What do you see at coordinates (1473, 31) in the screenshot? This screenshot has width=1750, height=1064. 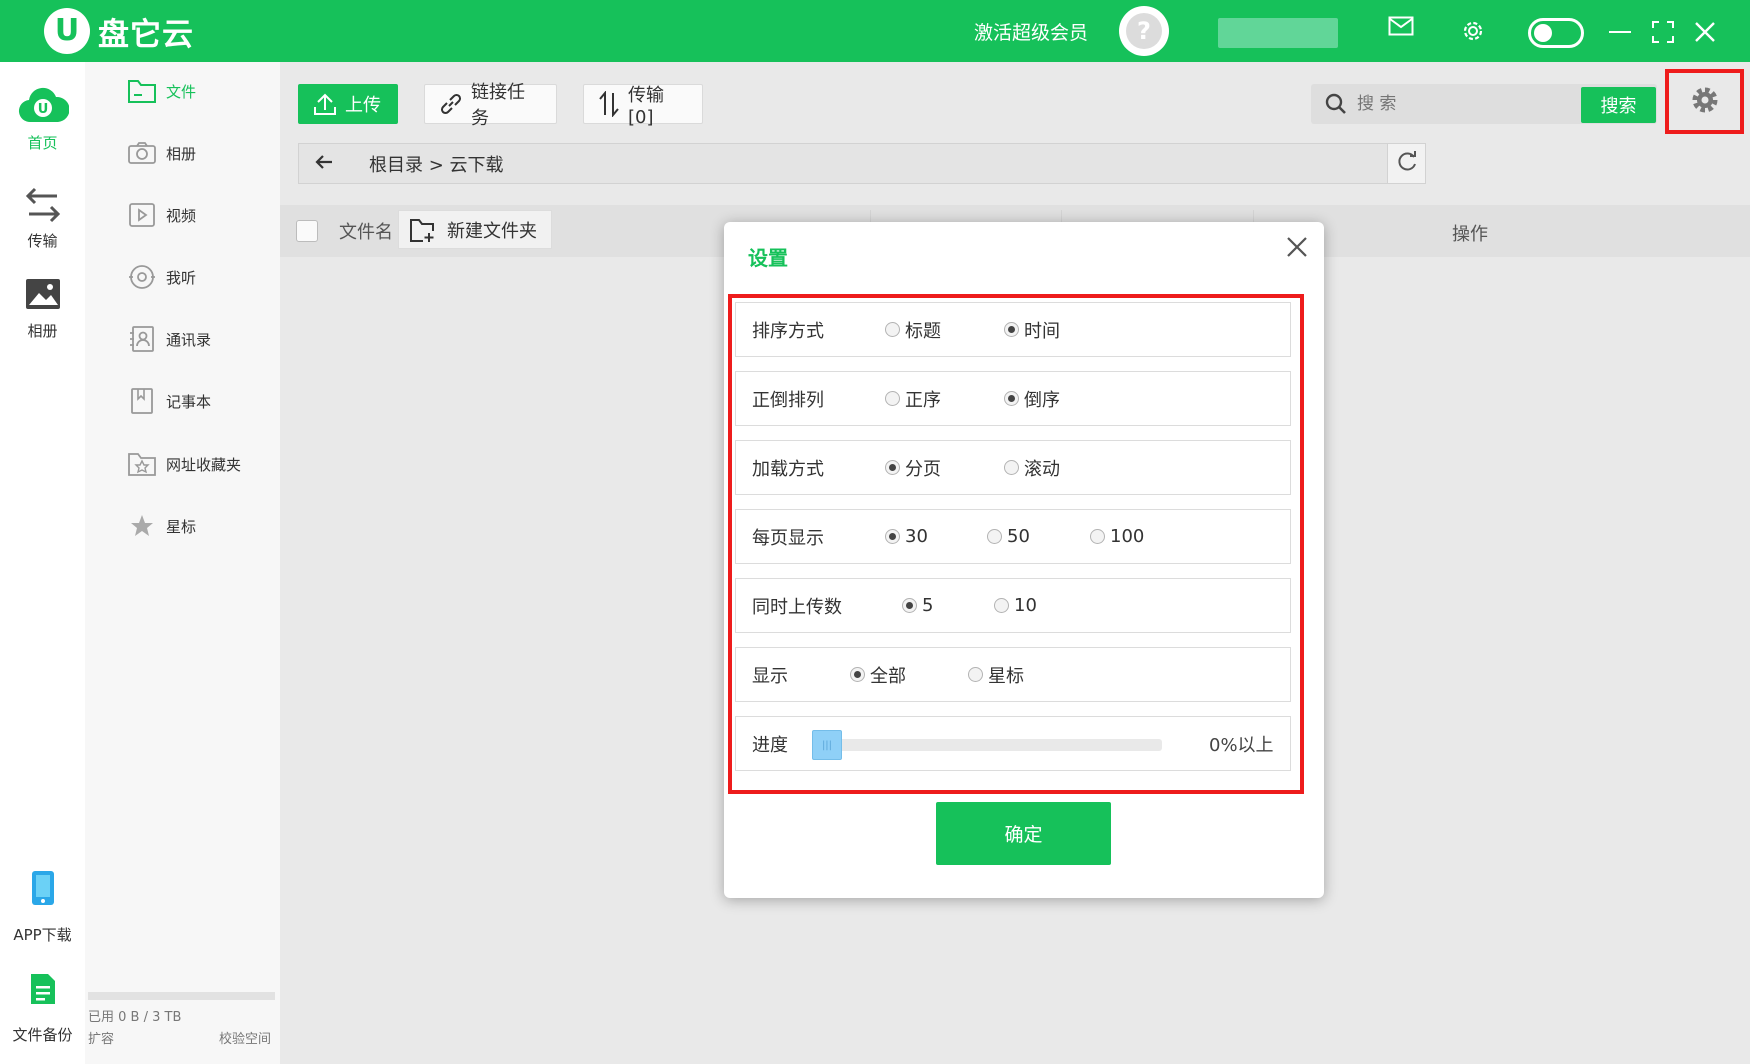 I see `gear-icon` at bounding box center [1473, 31].